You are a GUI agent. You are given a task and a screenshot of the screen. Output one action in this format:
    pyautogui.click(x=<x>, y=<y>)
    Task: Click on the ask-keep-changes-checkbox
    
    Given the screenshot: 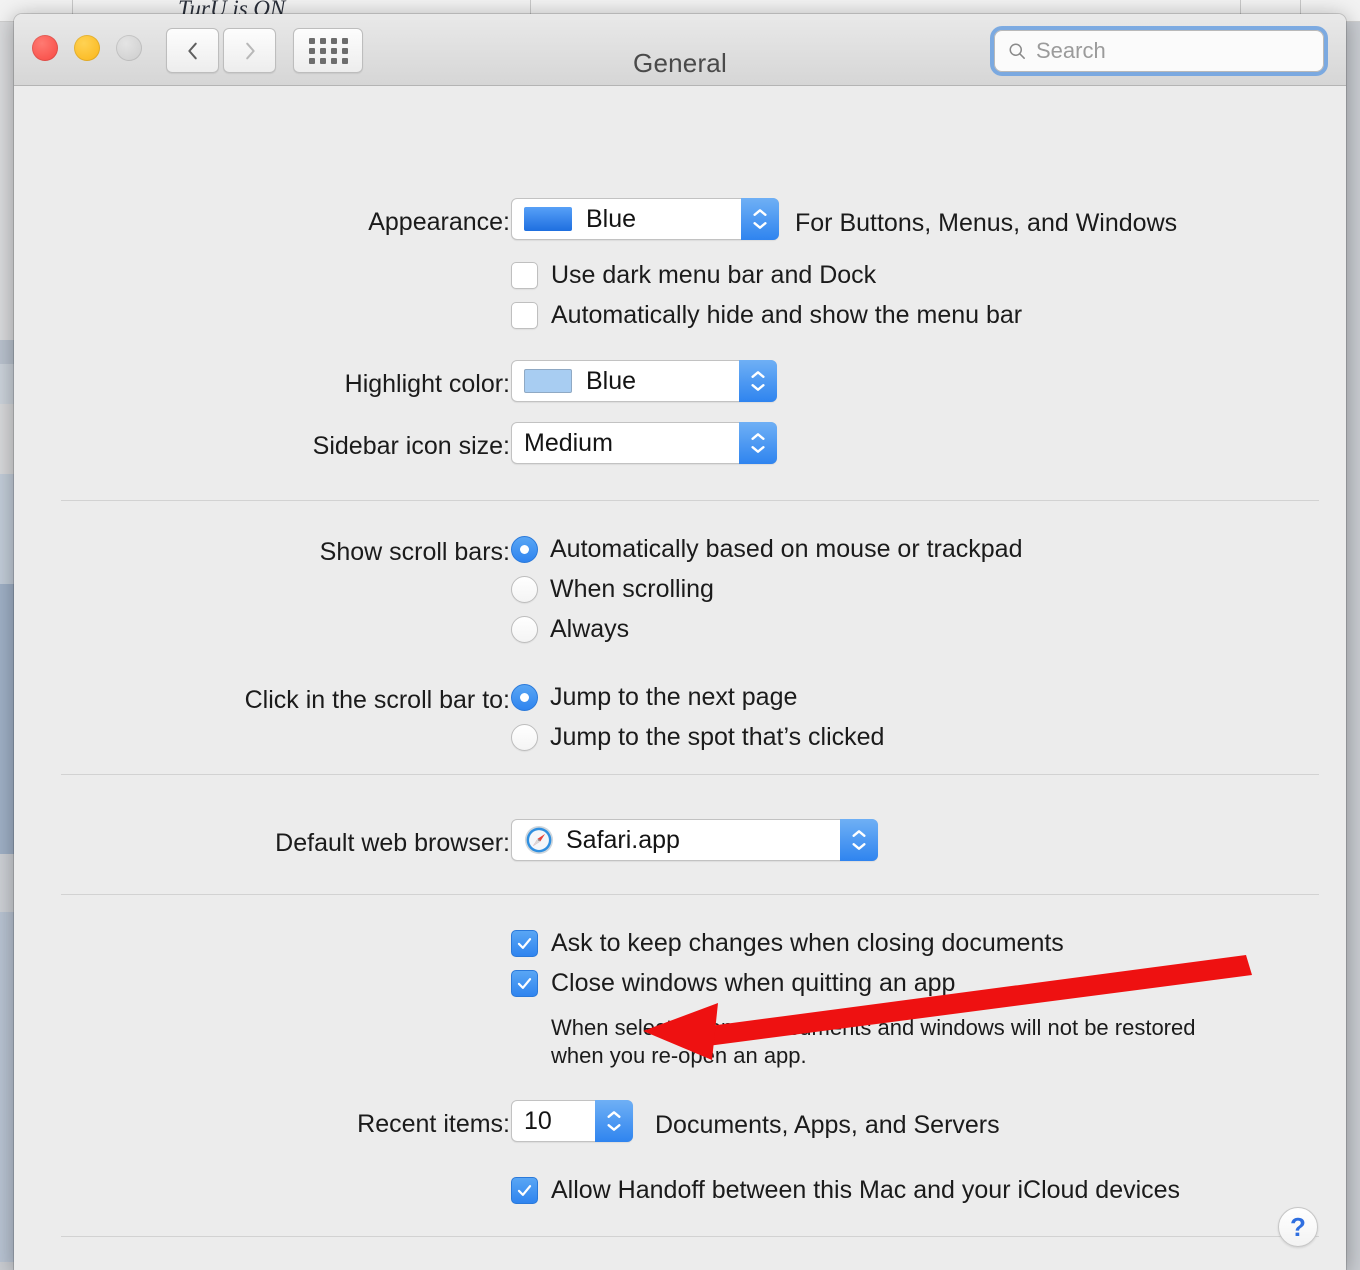 What is the action you would take?
    pyautogui.click(x=524, y=943)
    